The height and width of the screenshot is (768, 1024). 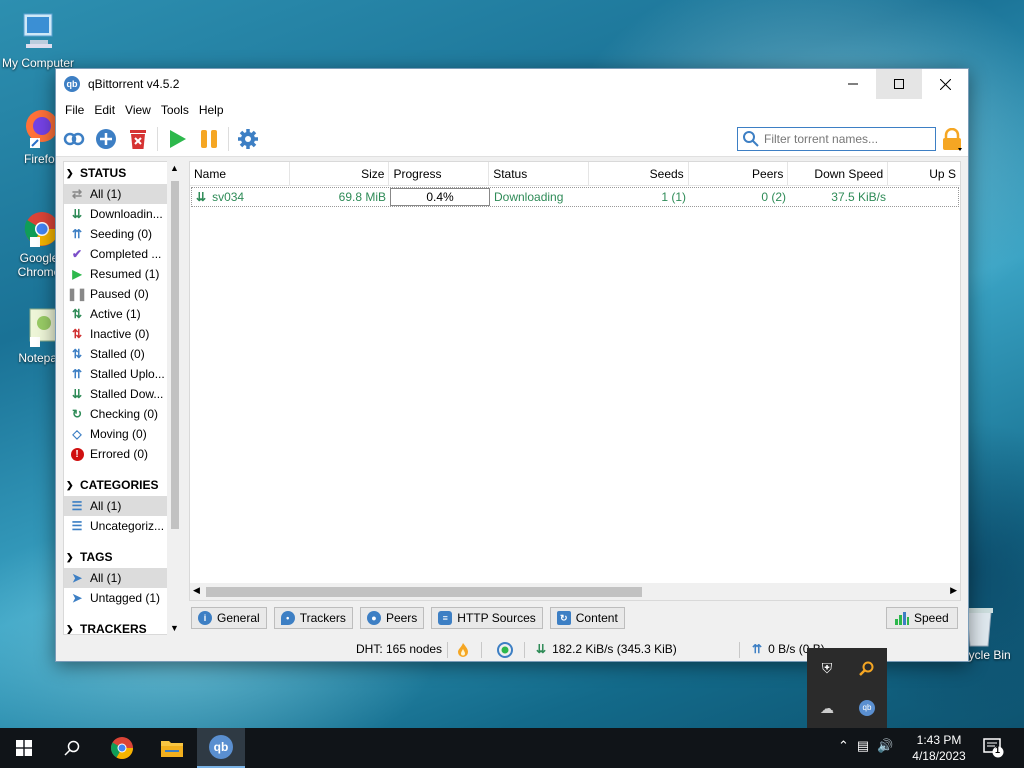 I want to click on search-tray-icon, so click(x=867, y=668).